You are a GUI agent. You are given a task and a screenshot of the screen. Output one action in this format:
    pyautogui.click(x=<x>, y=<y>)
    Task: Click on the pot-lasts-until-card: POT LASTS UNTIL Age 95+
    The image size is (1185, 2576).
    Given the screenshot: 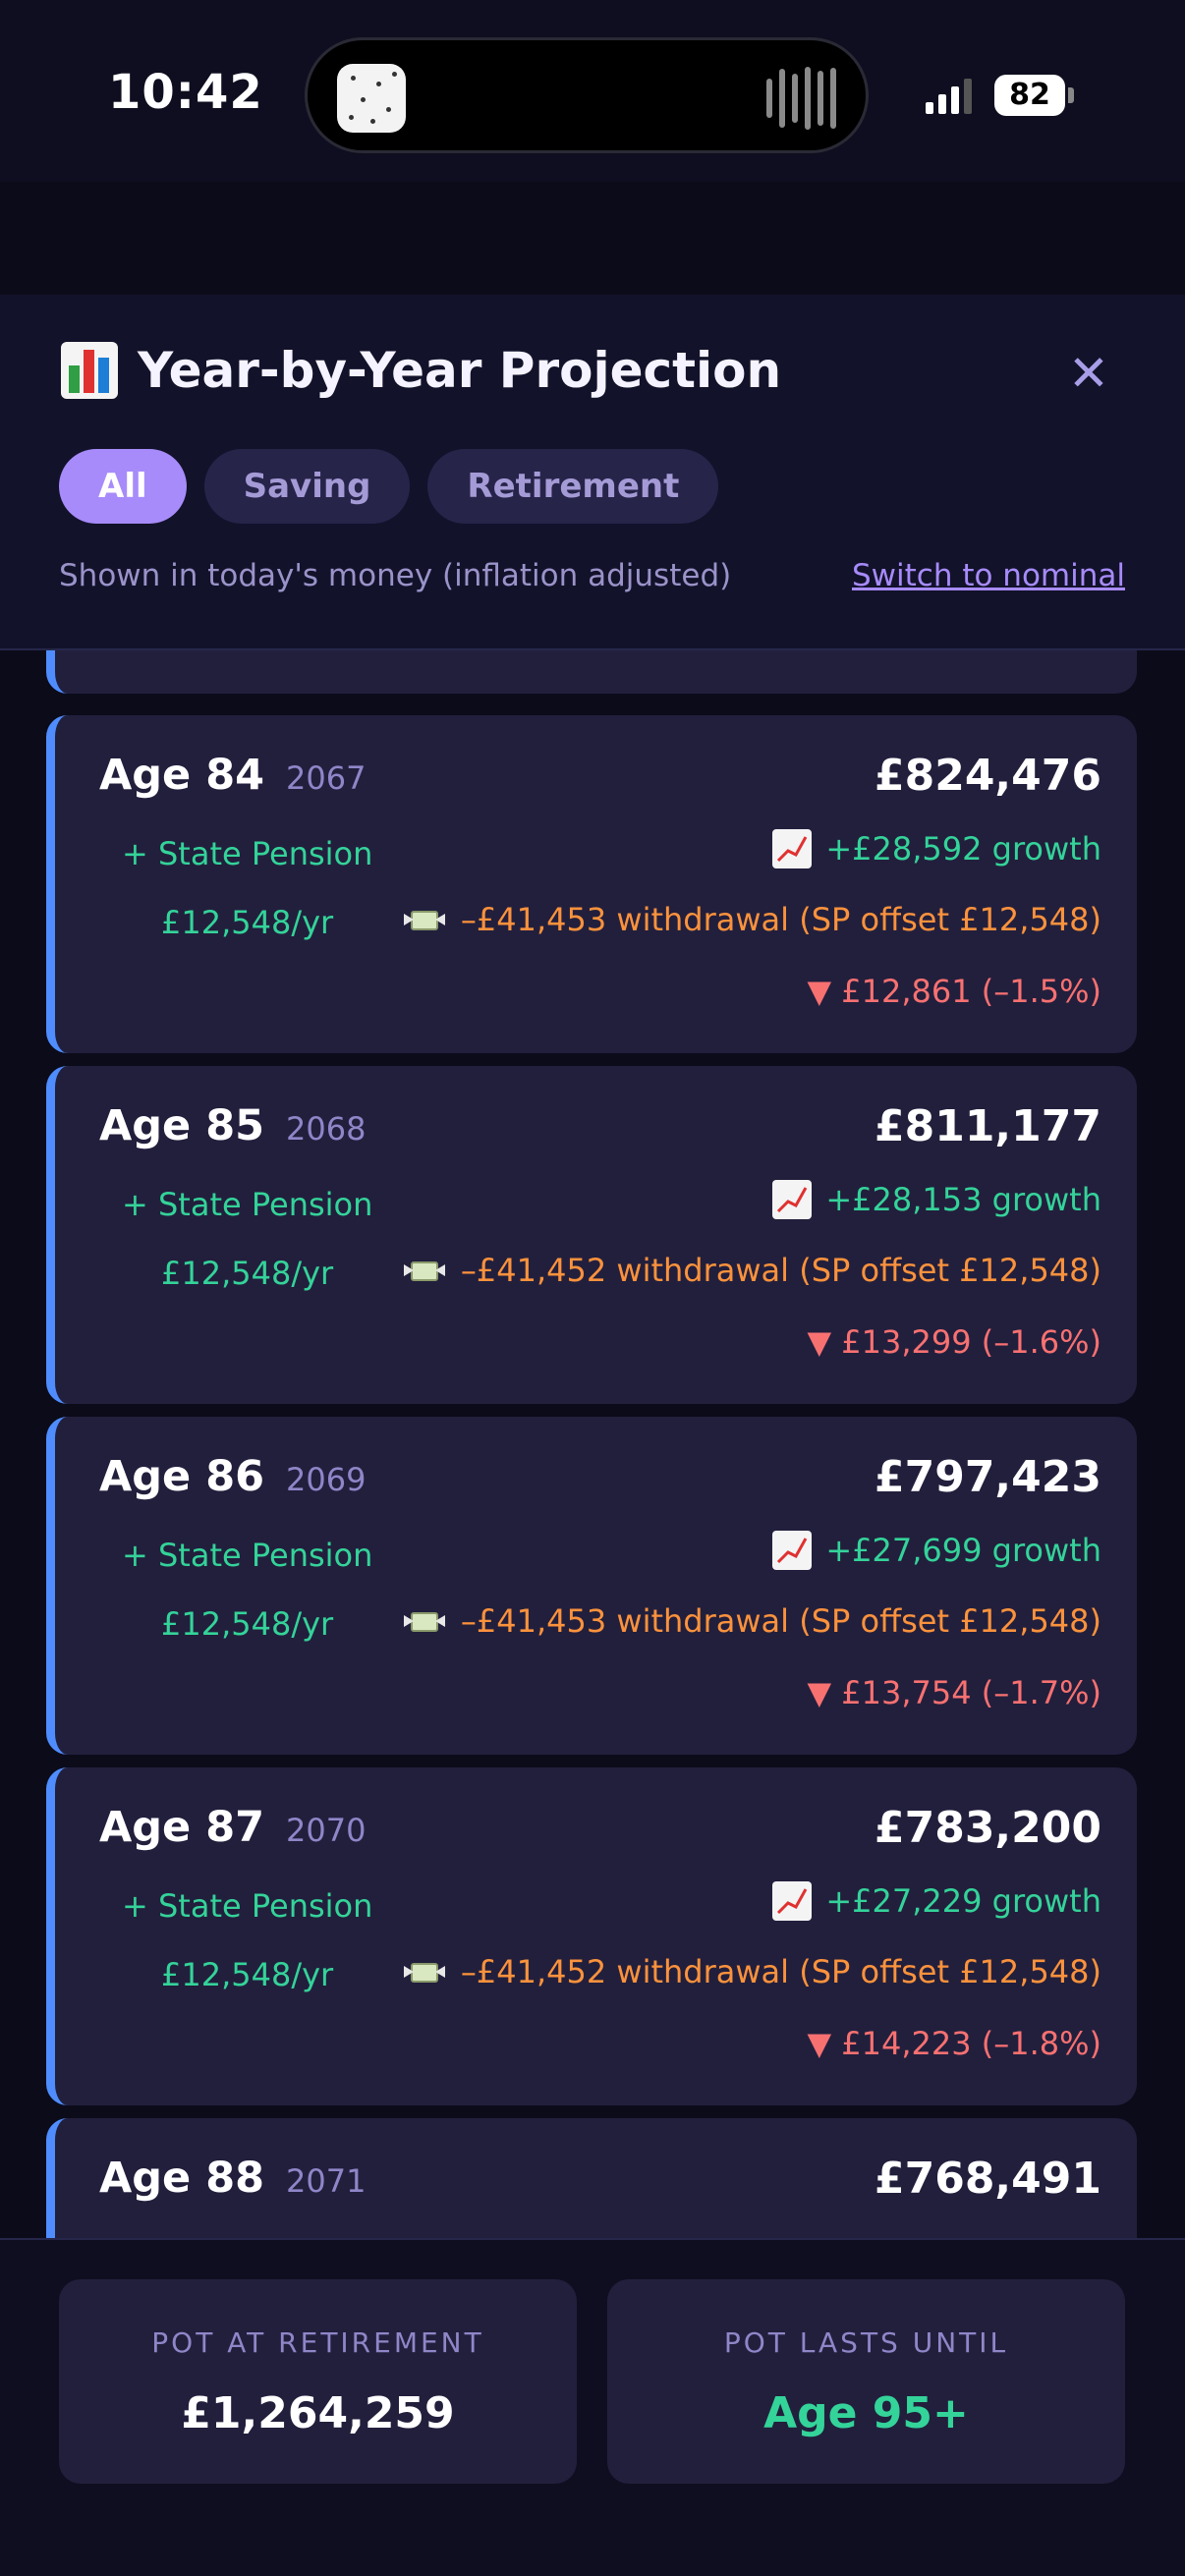 What is the action you would take?
    pyautogui.click(x=866, y=2381)
    